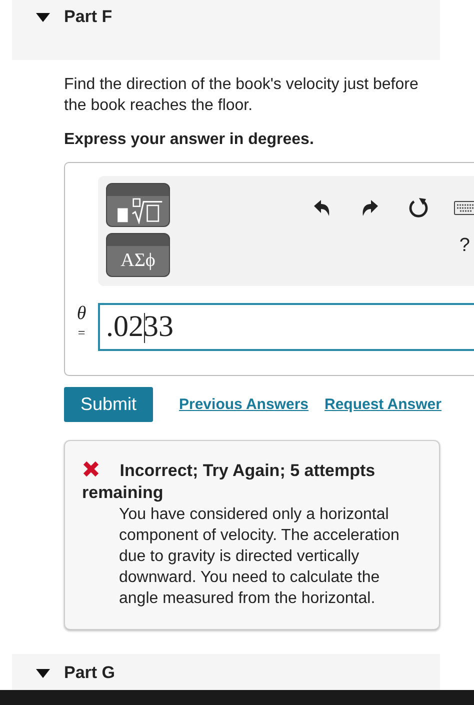 The image size is (474, 705). What do you see at coordinates (243, 404) in the screenshot?
I see `answer-link: Previous Answers` at bounding box center [243, 404].